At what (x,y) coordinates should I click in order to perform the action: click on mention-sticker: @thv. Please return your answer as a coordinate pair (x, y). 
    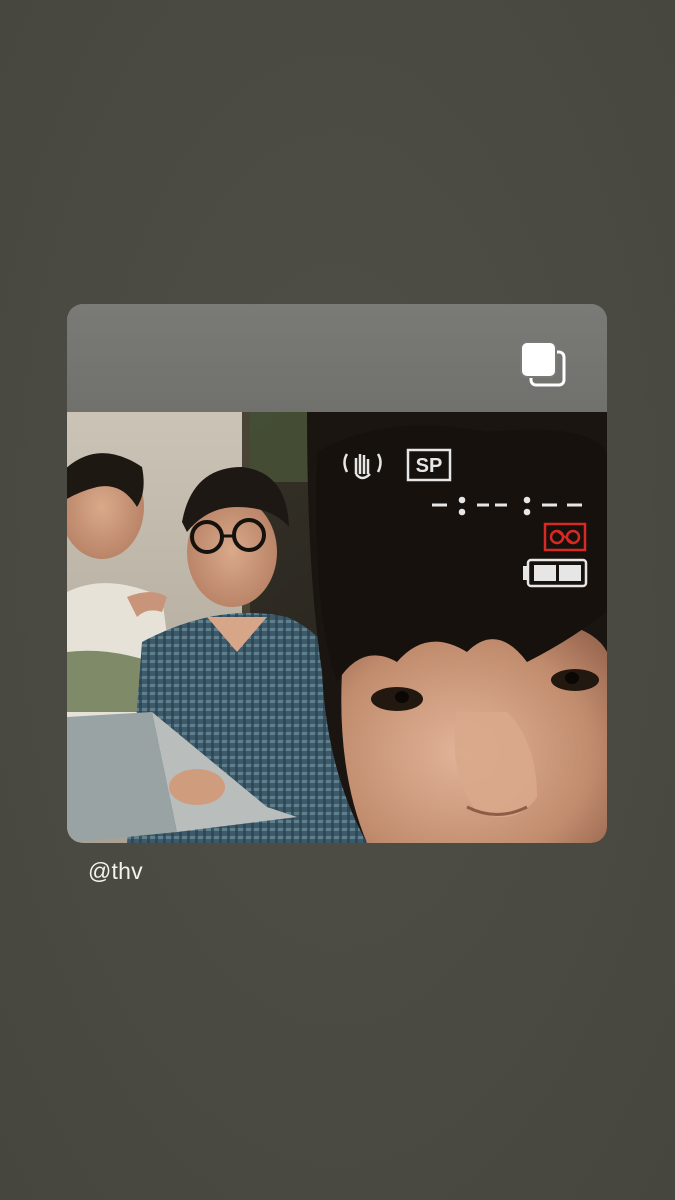
    Looking at the image, I should click on (115, 871).